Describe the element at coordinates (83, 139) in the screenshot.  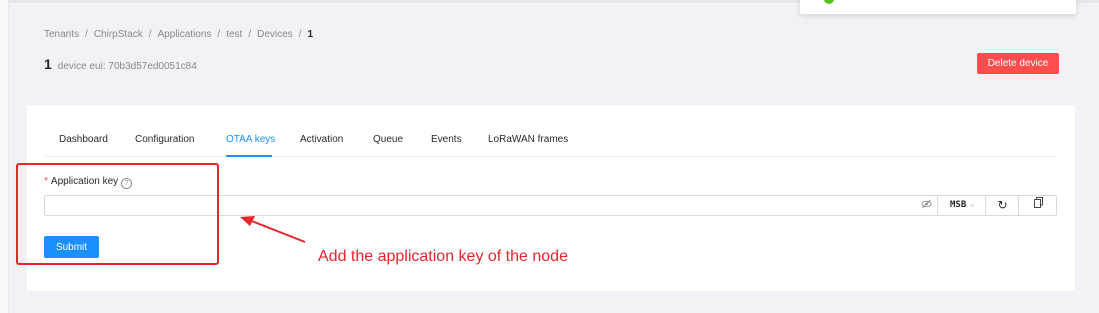
I see `tab-dashboard: Dashboard` at that location.